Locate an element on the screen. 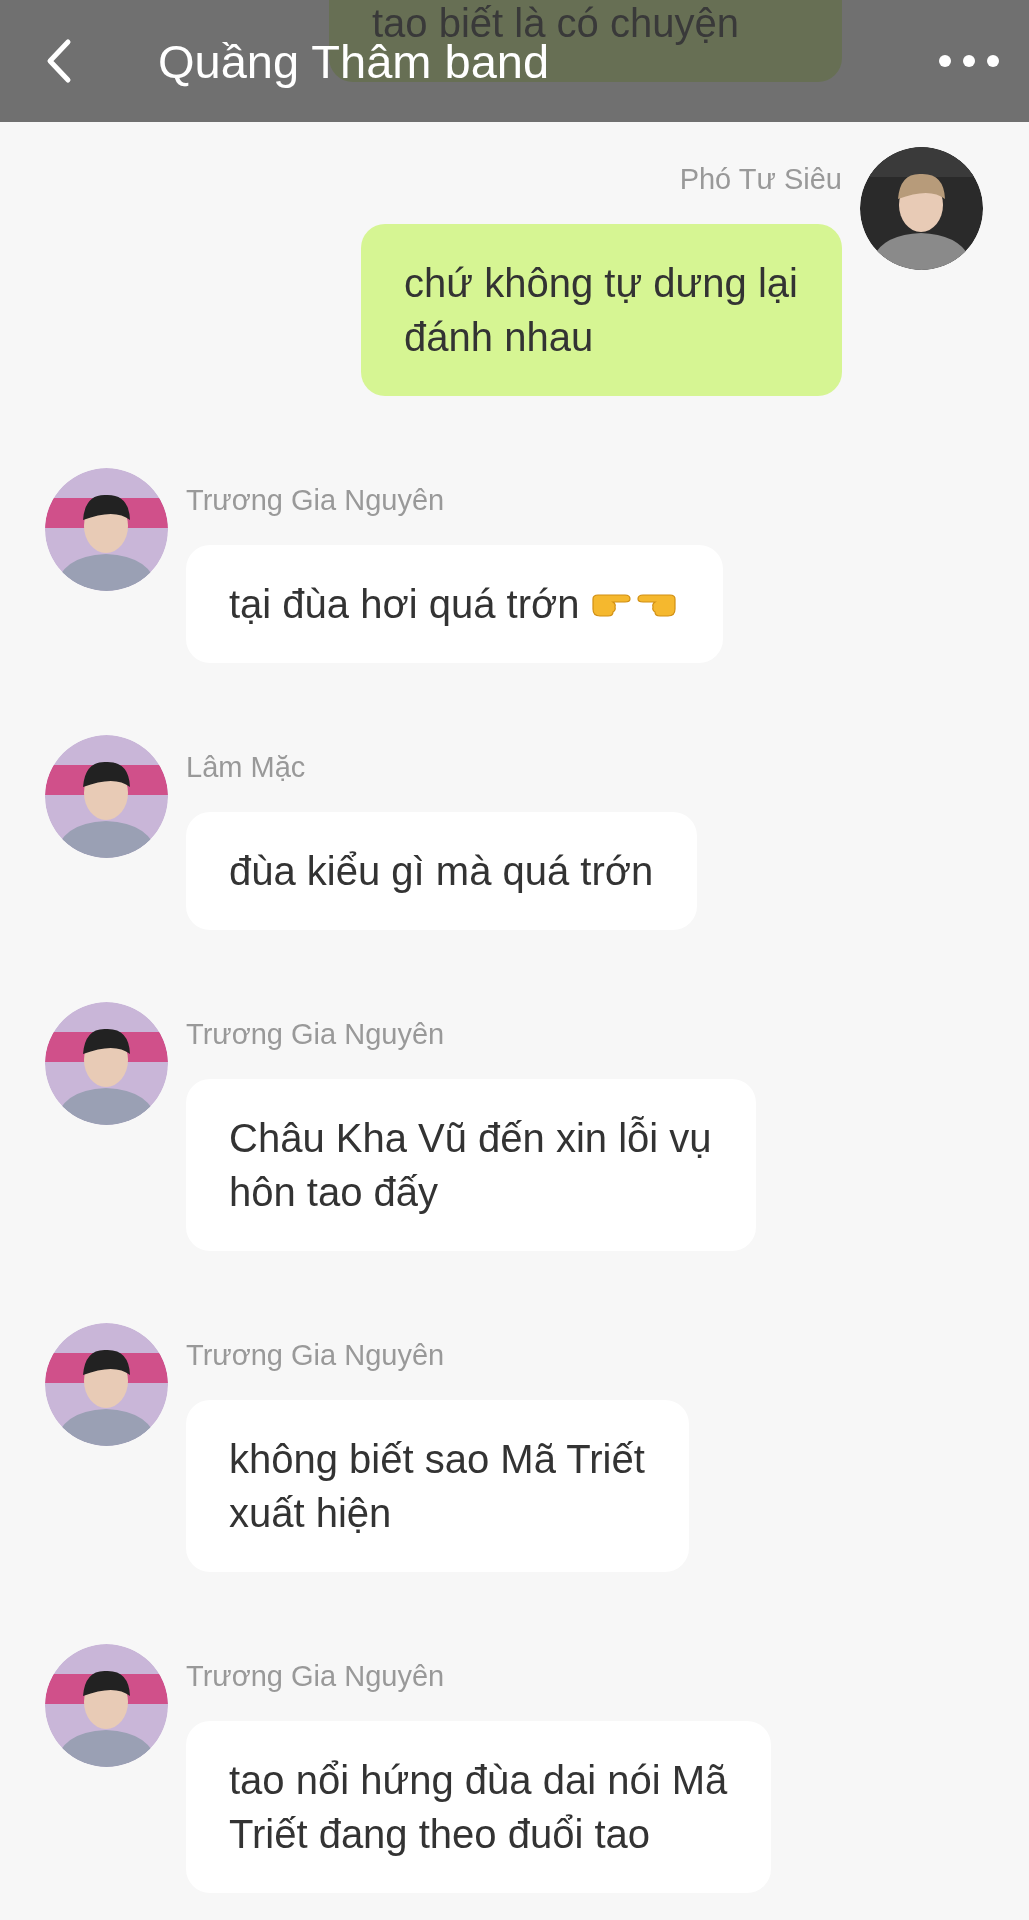 The height and width of the screenshot is (1920, 1029). sender-name: Lâm Mặc is located at coordinates (246, 767).